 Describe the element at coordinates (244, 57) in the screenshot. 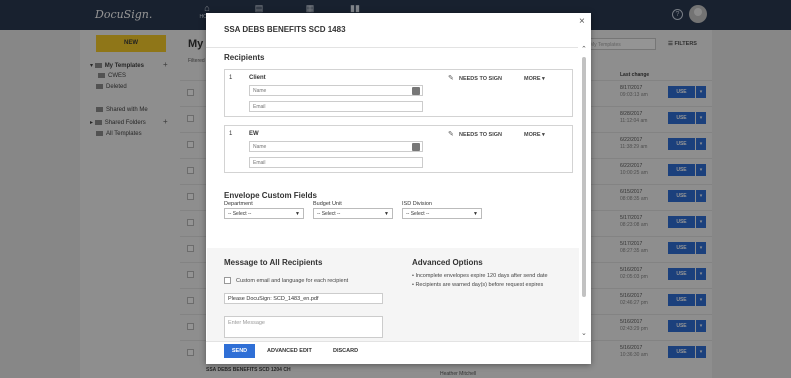

I see `recipients-heading: Recipients` at that location.